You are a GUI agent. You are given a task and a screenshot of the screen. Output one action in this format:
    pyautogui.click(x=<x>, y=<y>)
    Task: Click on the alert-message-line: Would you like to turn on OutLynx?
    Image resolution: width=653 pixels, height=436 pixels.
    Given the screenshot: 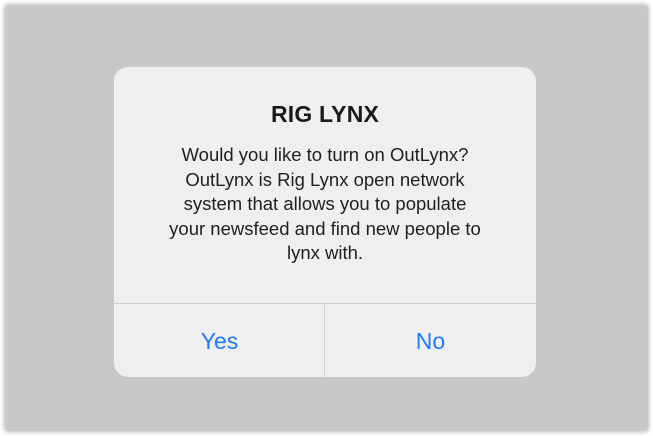 What is the action you would take?
    pyautogui.click(x=325, y=154)
    